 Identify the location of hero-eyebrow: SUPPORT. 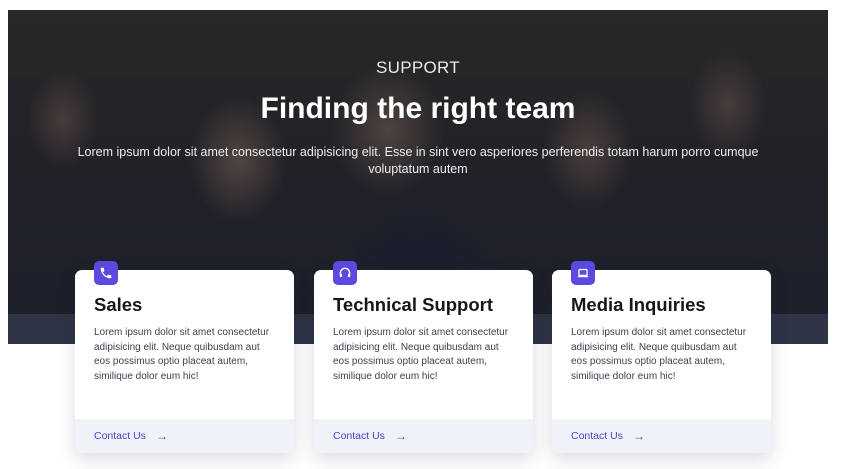
(418, 67).